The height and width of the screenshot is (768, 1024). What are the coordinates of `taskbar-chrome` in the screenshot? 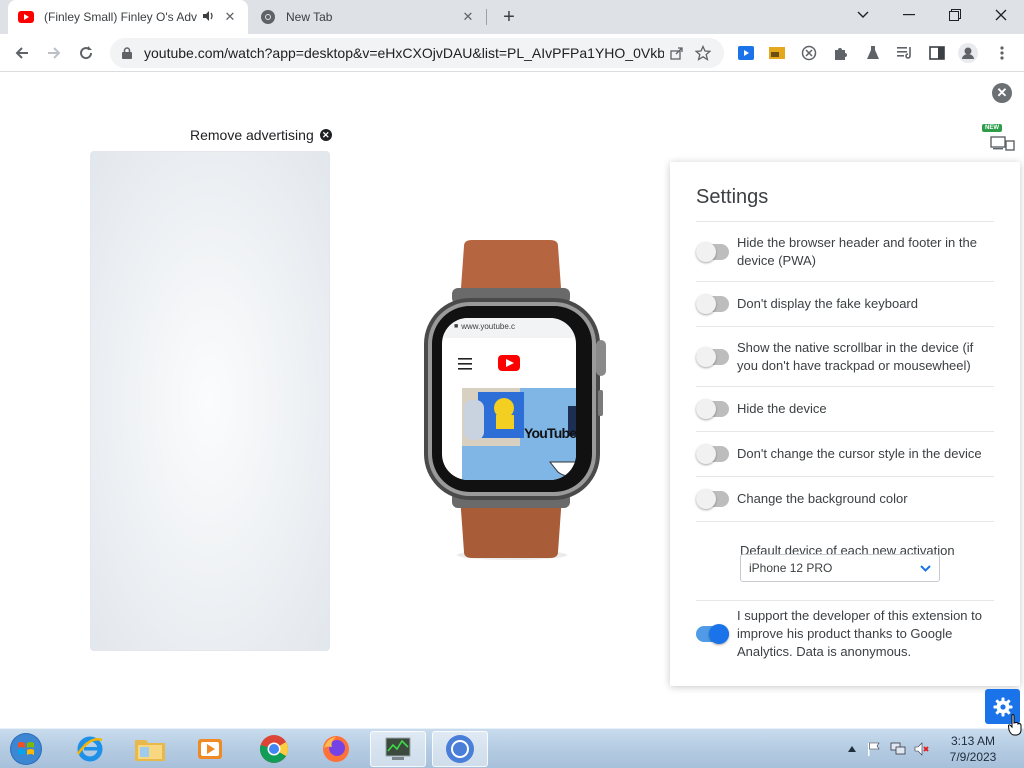 It's located at (274, 749).